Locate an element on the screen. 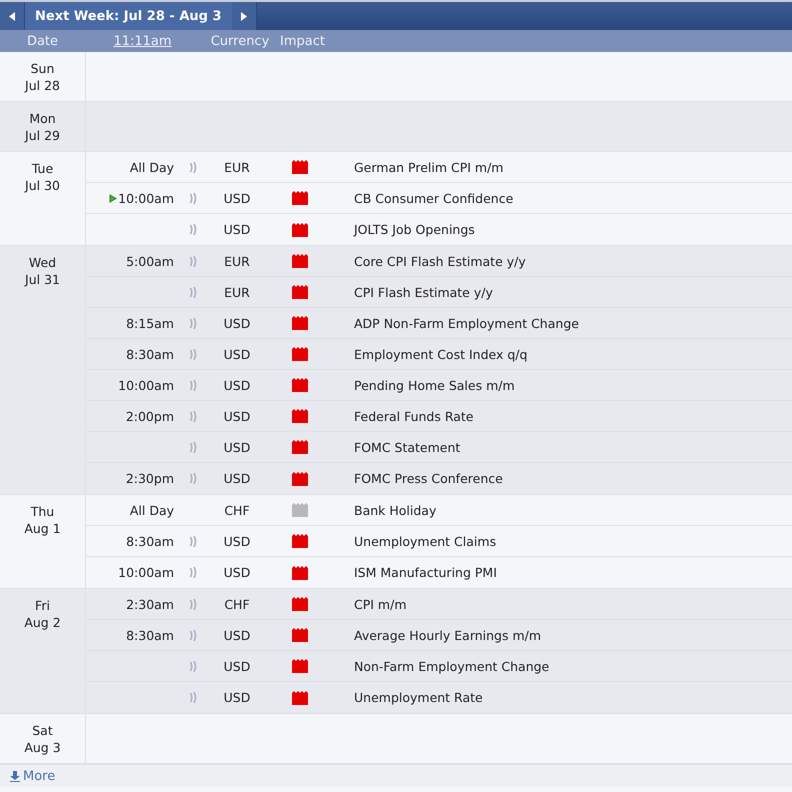 The width and height of the screenshot is (792, 792). previous-week-button is located at coordinates (12, 16).